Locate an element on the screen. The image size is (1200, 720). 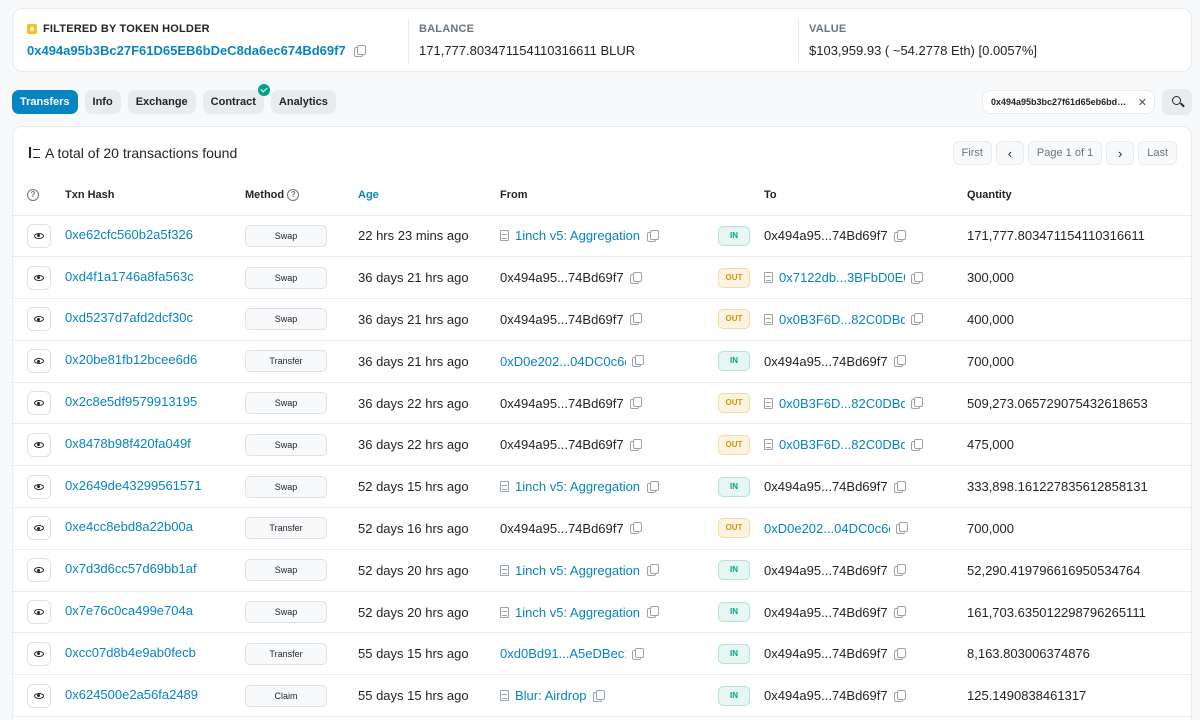
txn-hash-cell: 0xe4cc8ebd8a22b00a is located at coordinates (155, 528).